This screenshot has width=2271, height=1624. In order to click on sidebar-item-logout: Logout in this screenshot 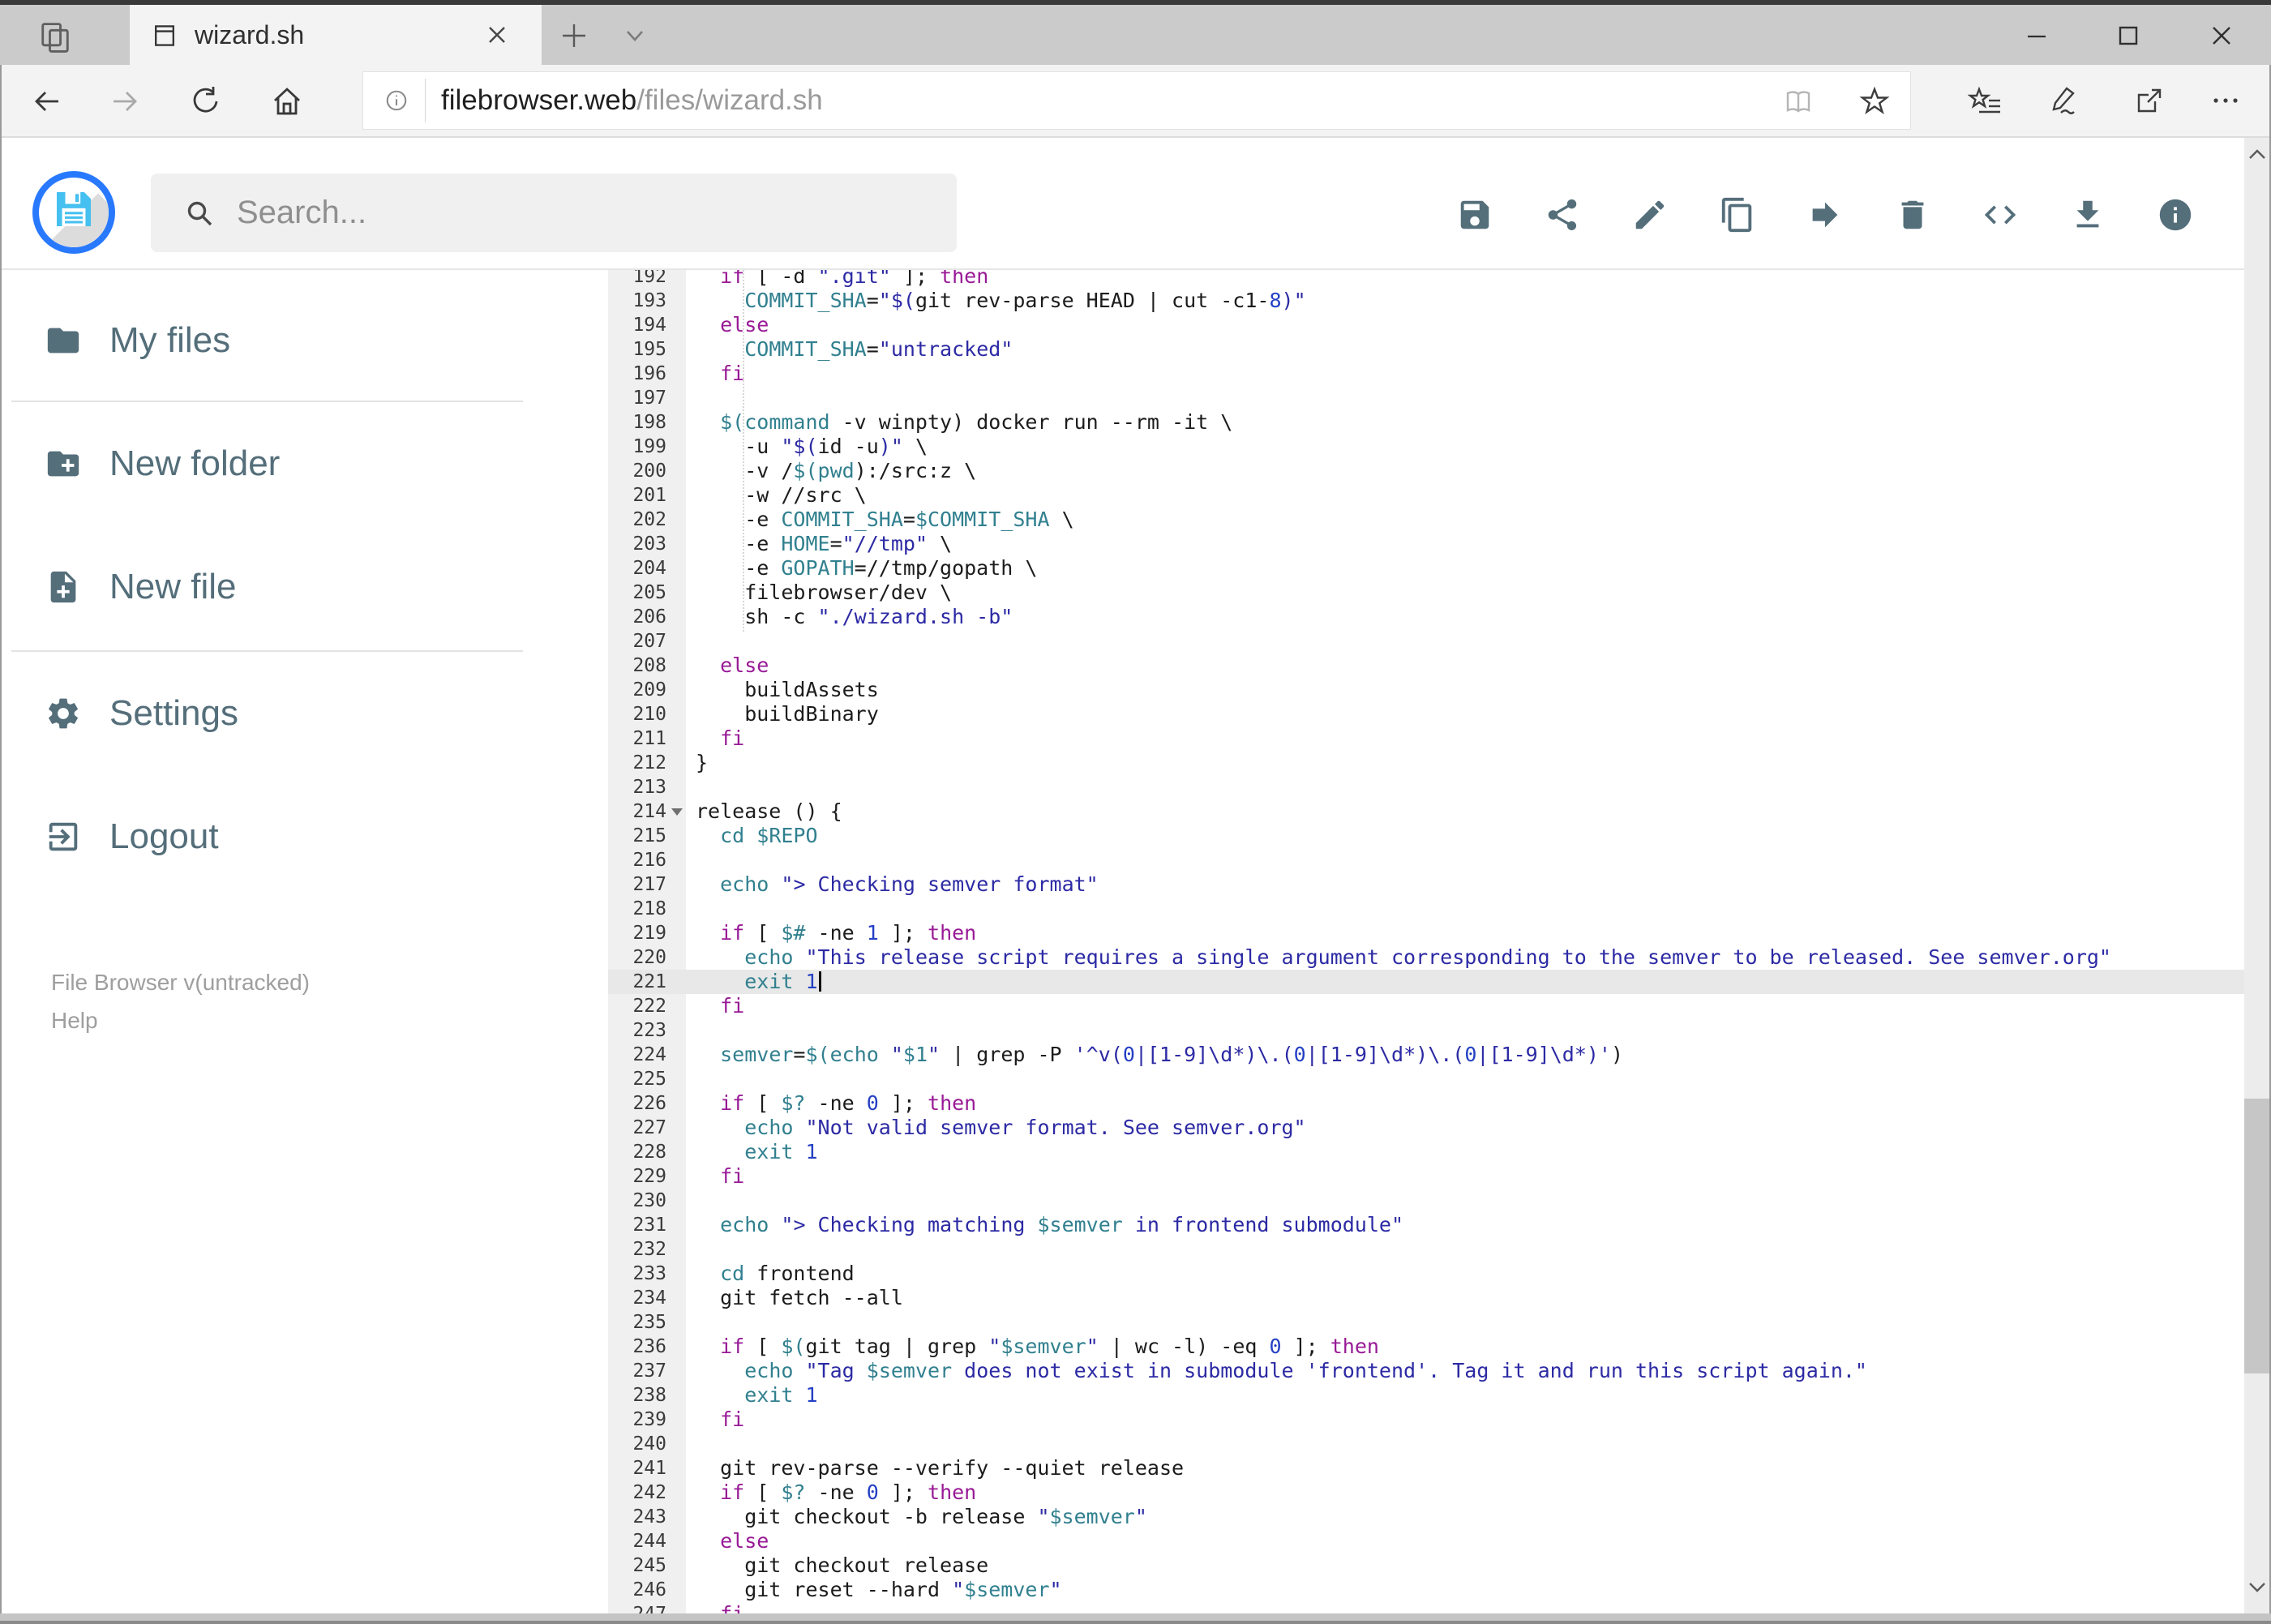, I will do `click(261, 837)`.